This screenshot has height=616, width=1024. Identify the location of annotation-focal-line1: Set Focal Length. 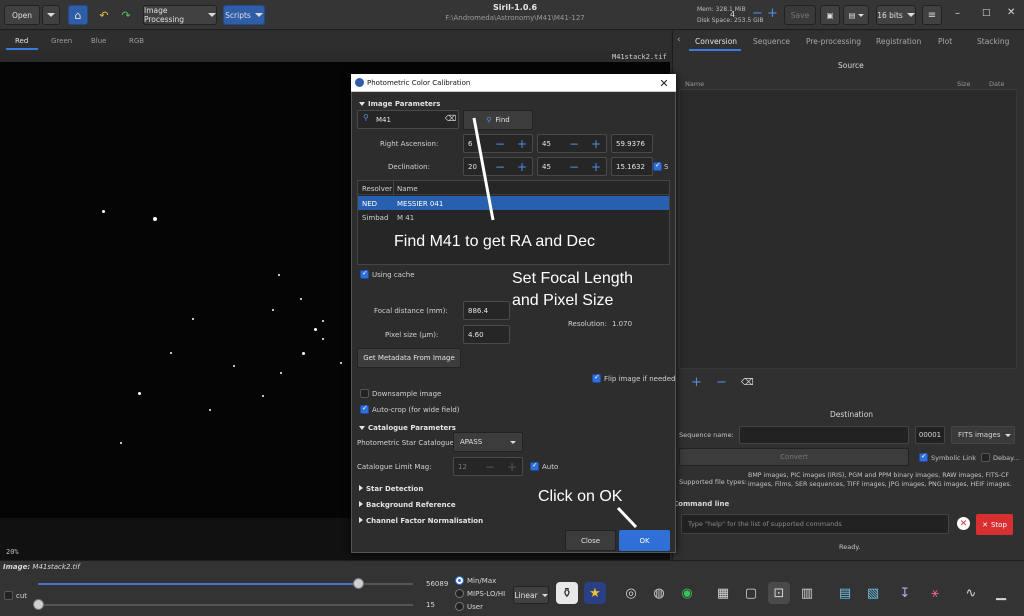
(572, 278).